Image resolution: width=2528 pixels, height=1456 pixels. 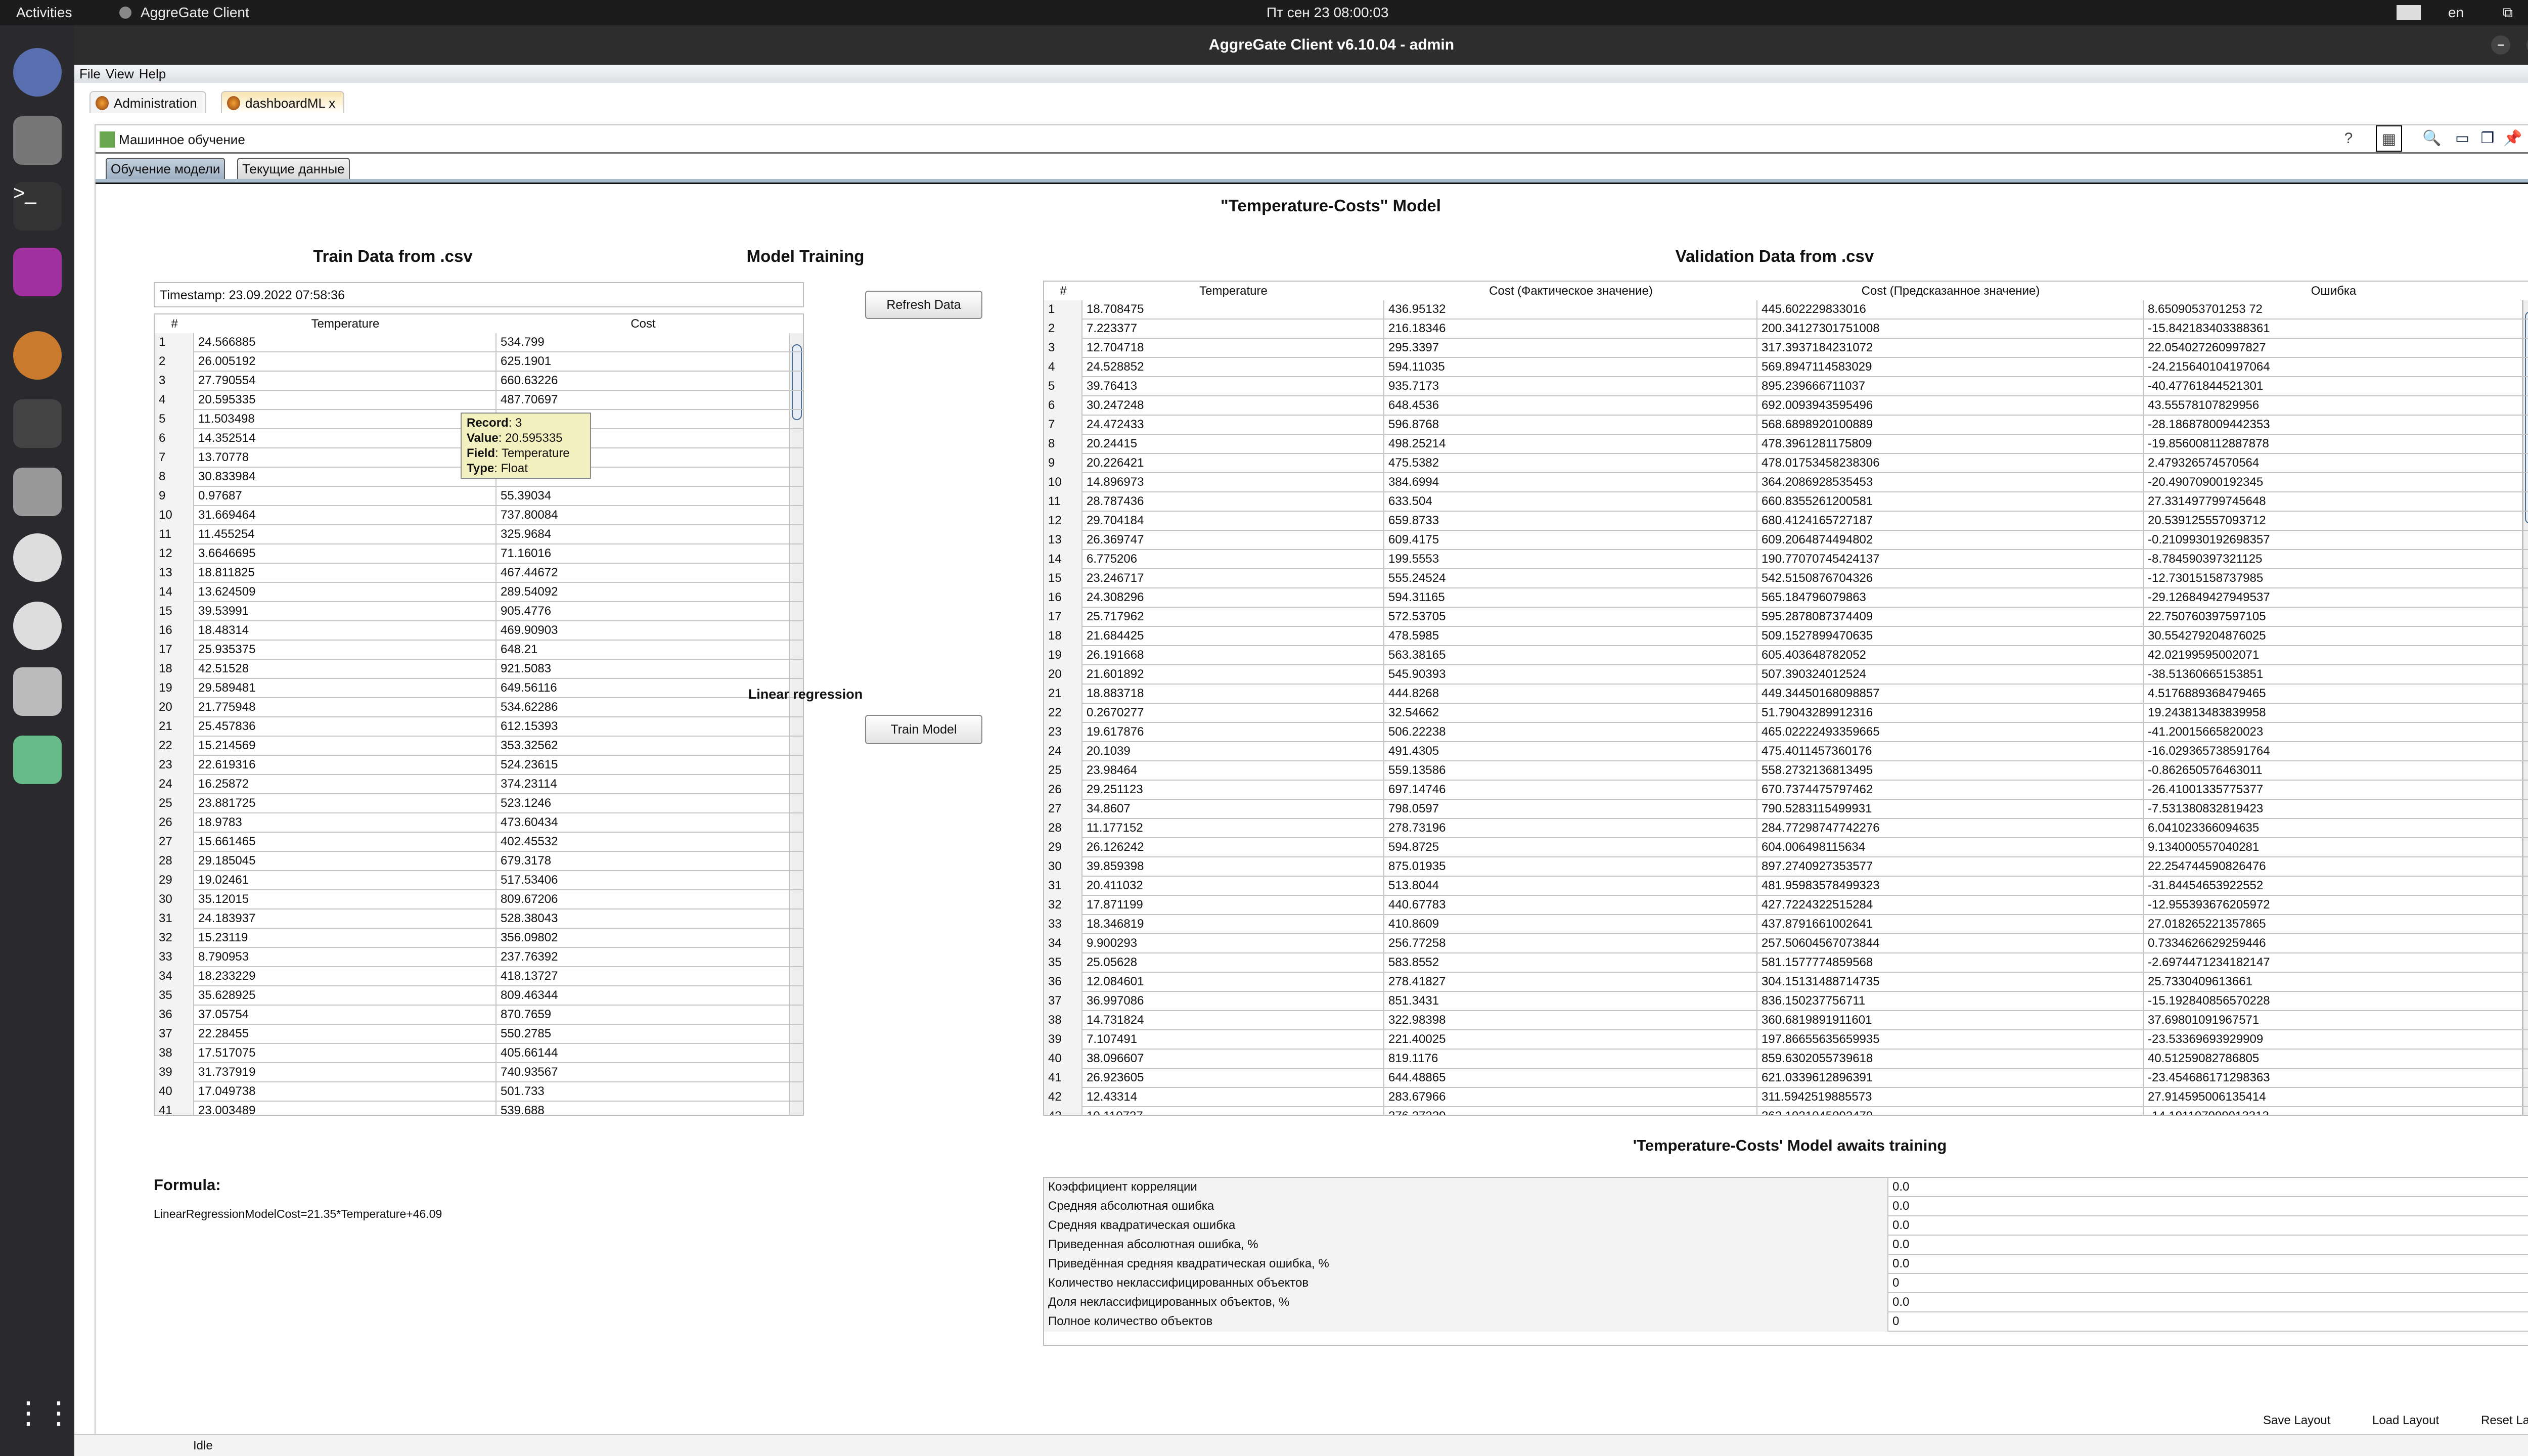 What do you see at coordinates (1951, 1040) in the screenshot?
I see `table-cell: 197.86655635659935` at bounding box center [1951, 1040].